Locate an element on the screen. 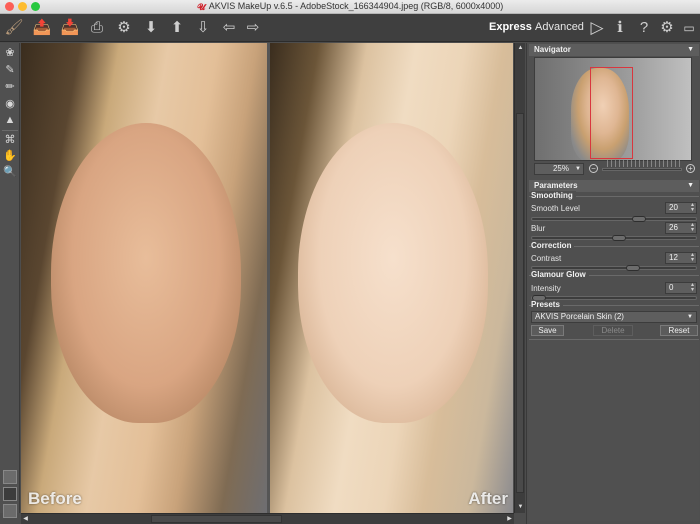  after-label: After is located at coordinates (488, 498).